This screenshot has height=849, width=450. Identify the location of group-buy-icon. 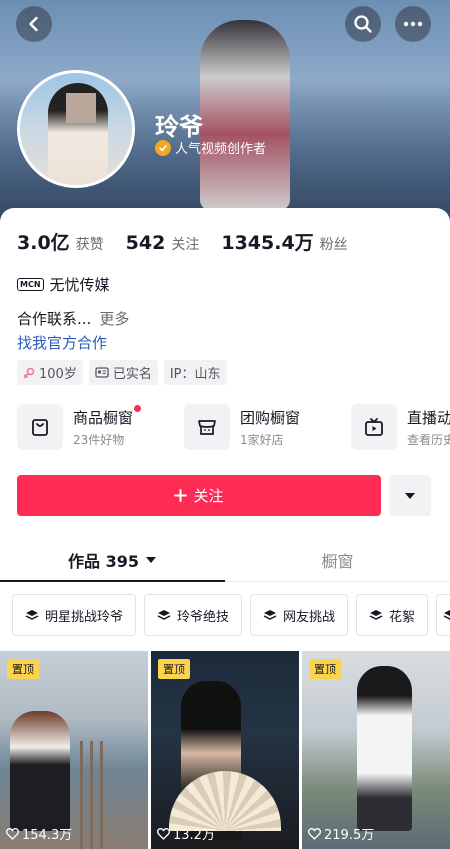
(207, 427).